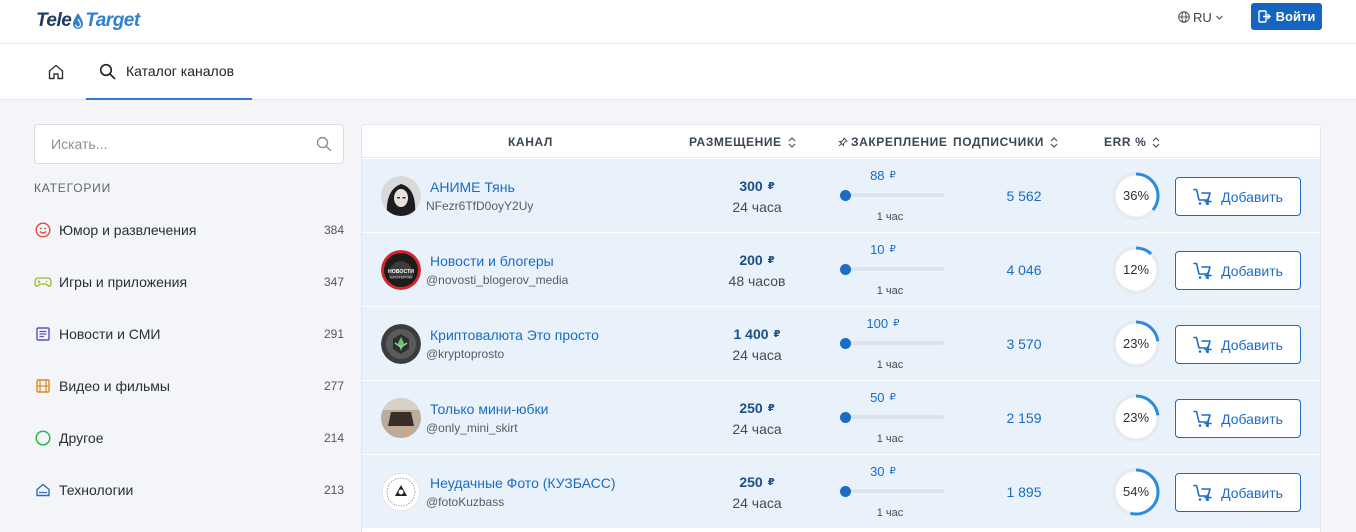 This screenshot has height=532, width=1356. I want to click on login-button: Войти, so click(1286, 16).